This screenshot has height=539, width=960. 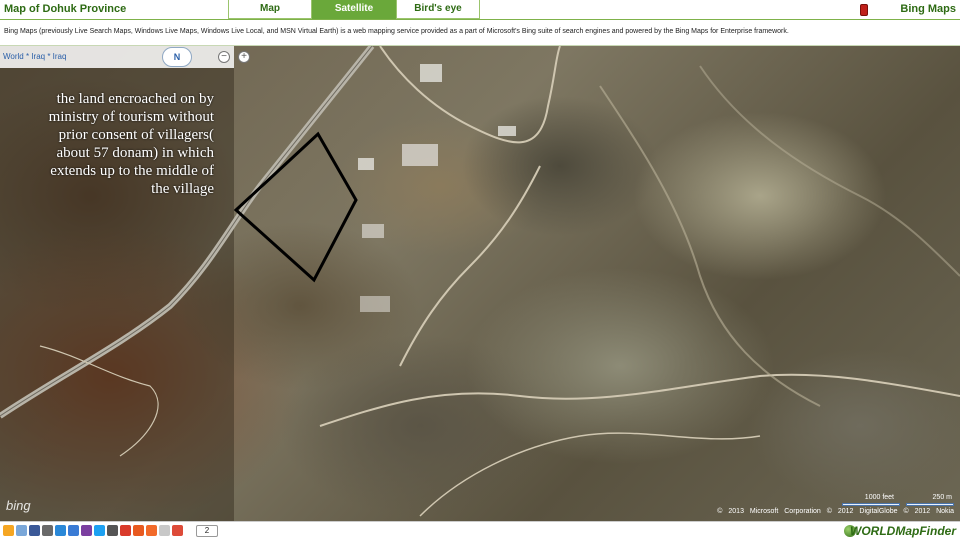 I want to click on zoom-out-button: −, so click(x=224, y=57).